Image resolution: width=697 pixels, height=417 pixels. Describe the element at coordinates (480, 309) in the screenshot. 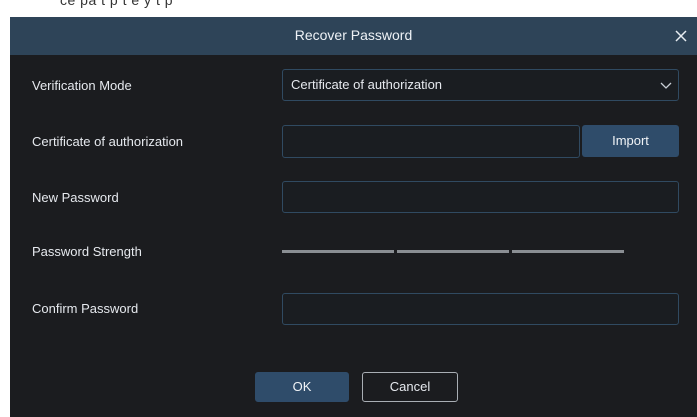

I see `confirm-password-input` at that location.